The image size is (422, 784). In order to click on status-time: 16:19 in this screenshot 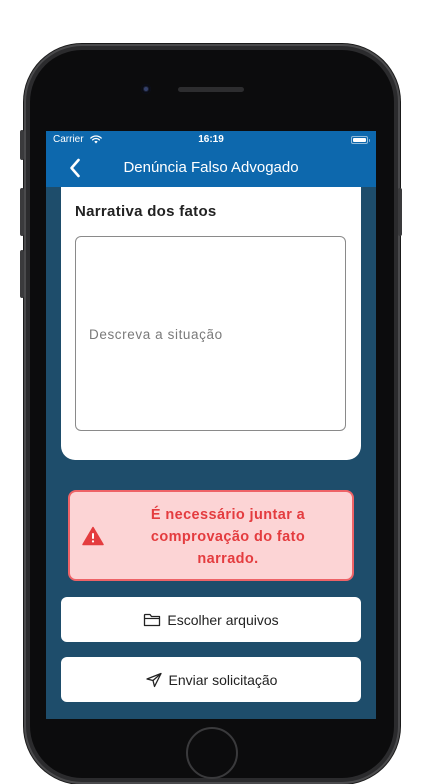, I will do `click(211, 139)`.